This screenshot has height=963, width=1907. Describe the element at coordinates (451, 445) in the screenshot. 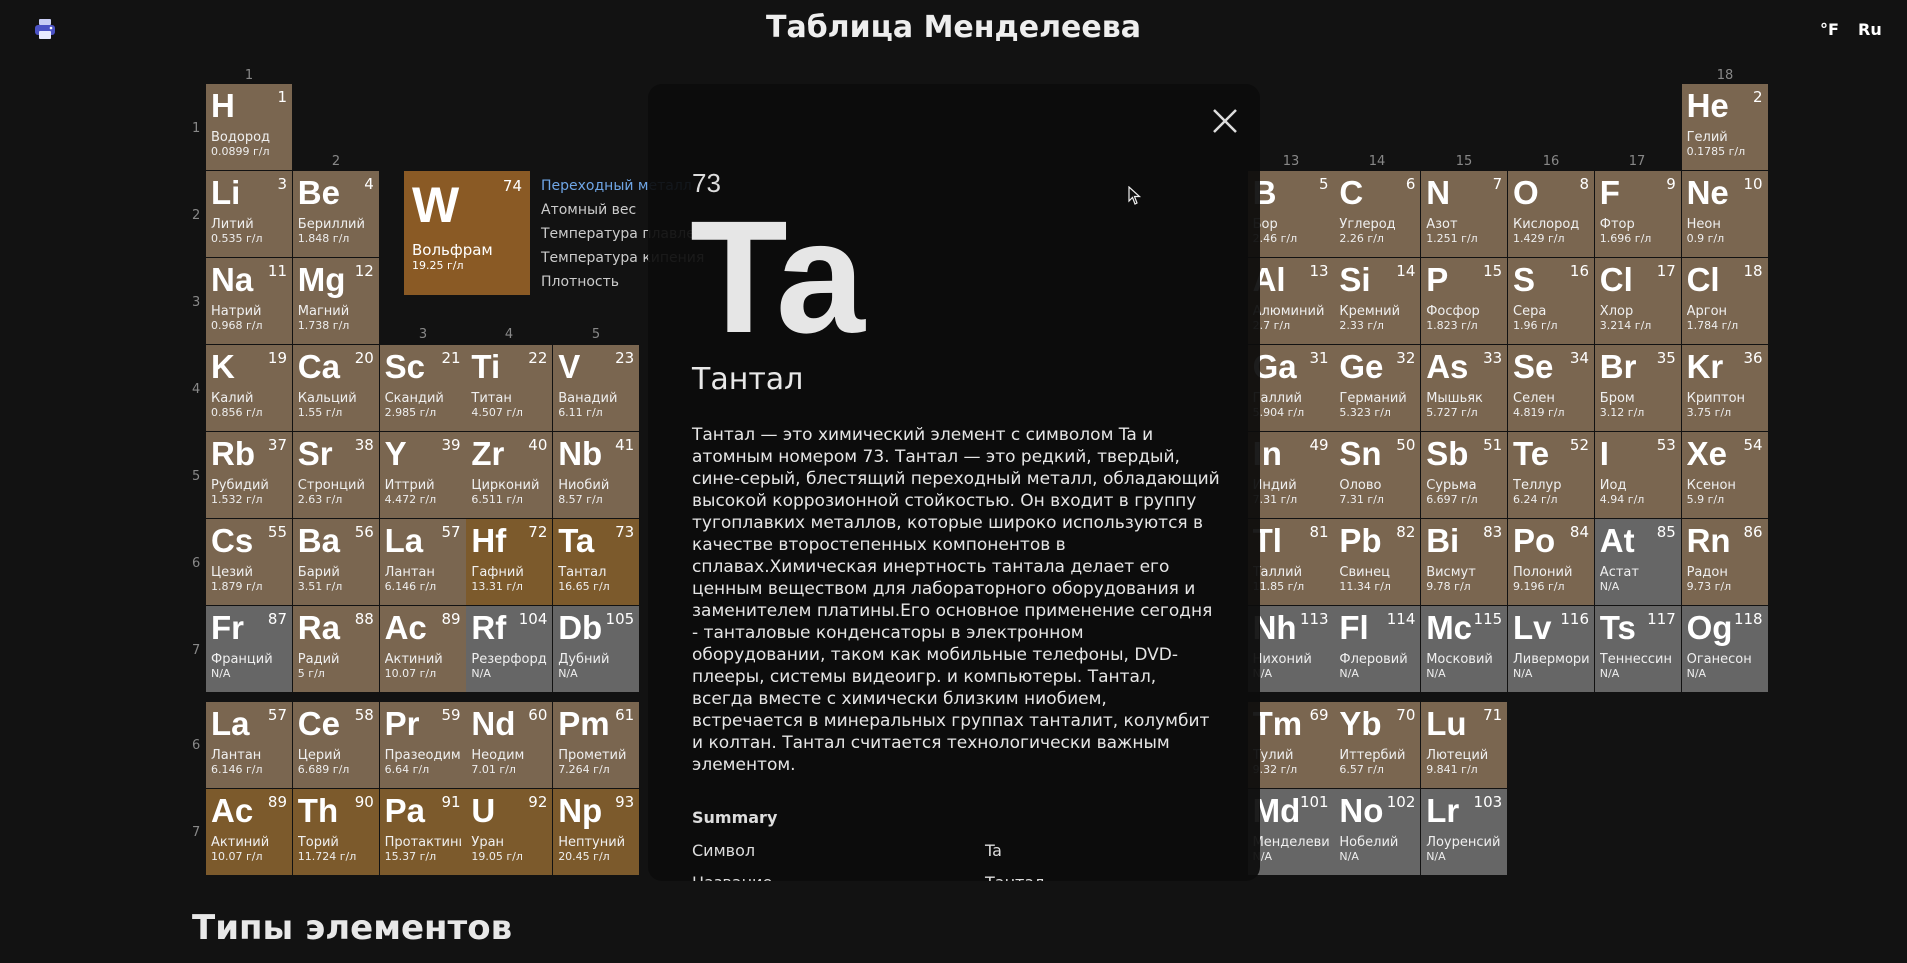

I see `element-number: 39` at that location.